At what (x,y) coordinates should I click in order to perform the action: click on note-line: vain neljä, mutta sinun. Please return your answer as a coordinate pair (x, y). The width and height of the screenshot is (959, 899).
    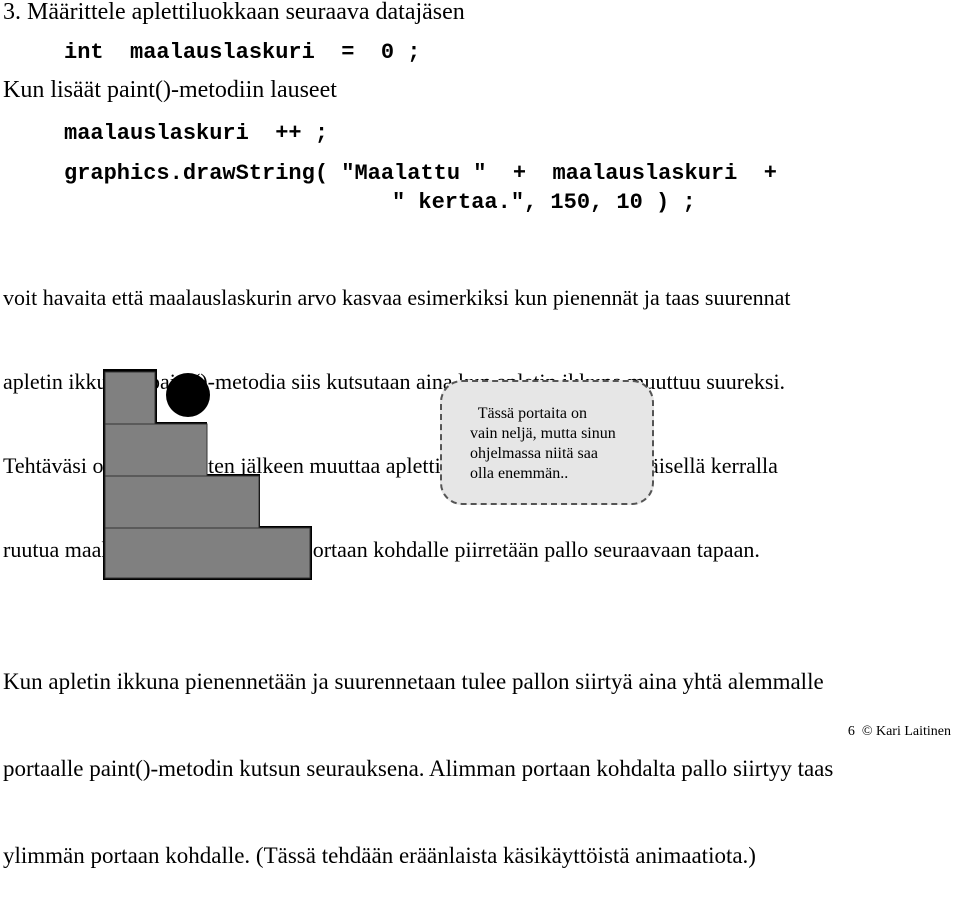
    Looking at the image, I should click on (543, 433).